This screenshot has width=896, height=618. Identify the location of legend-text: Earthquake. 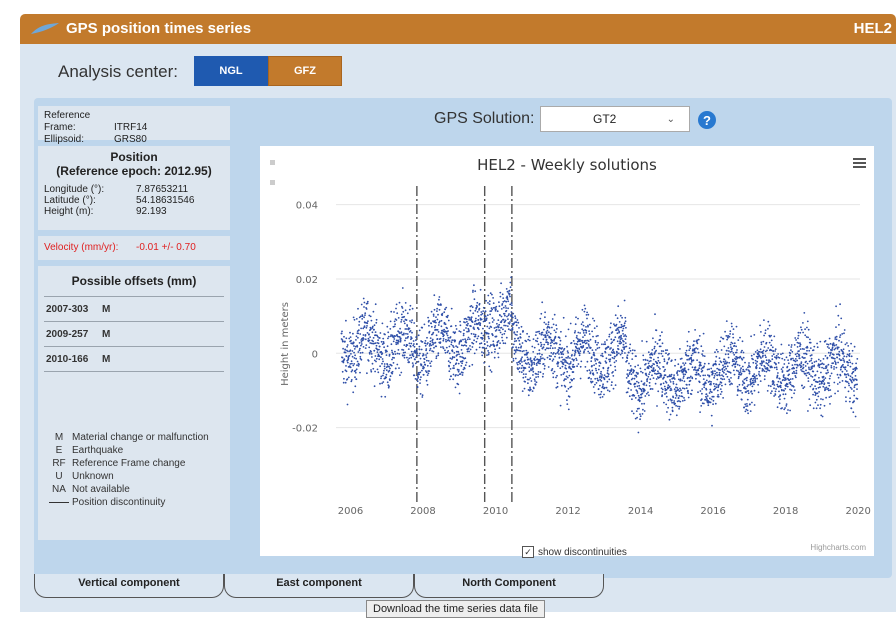
(98, 450).